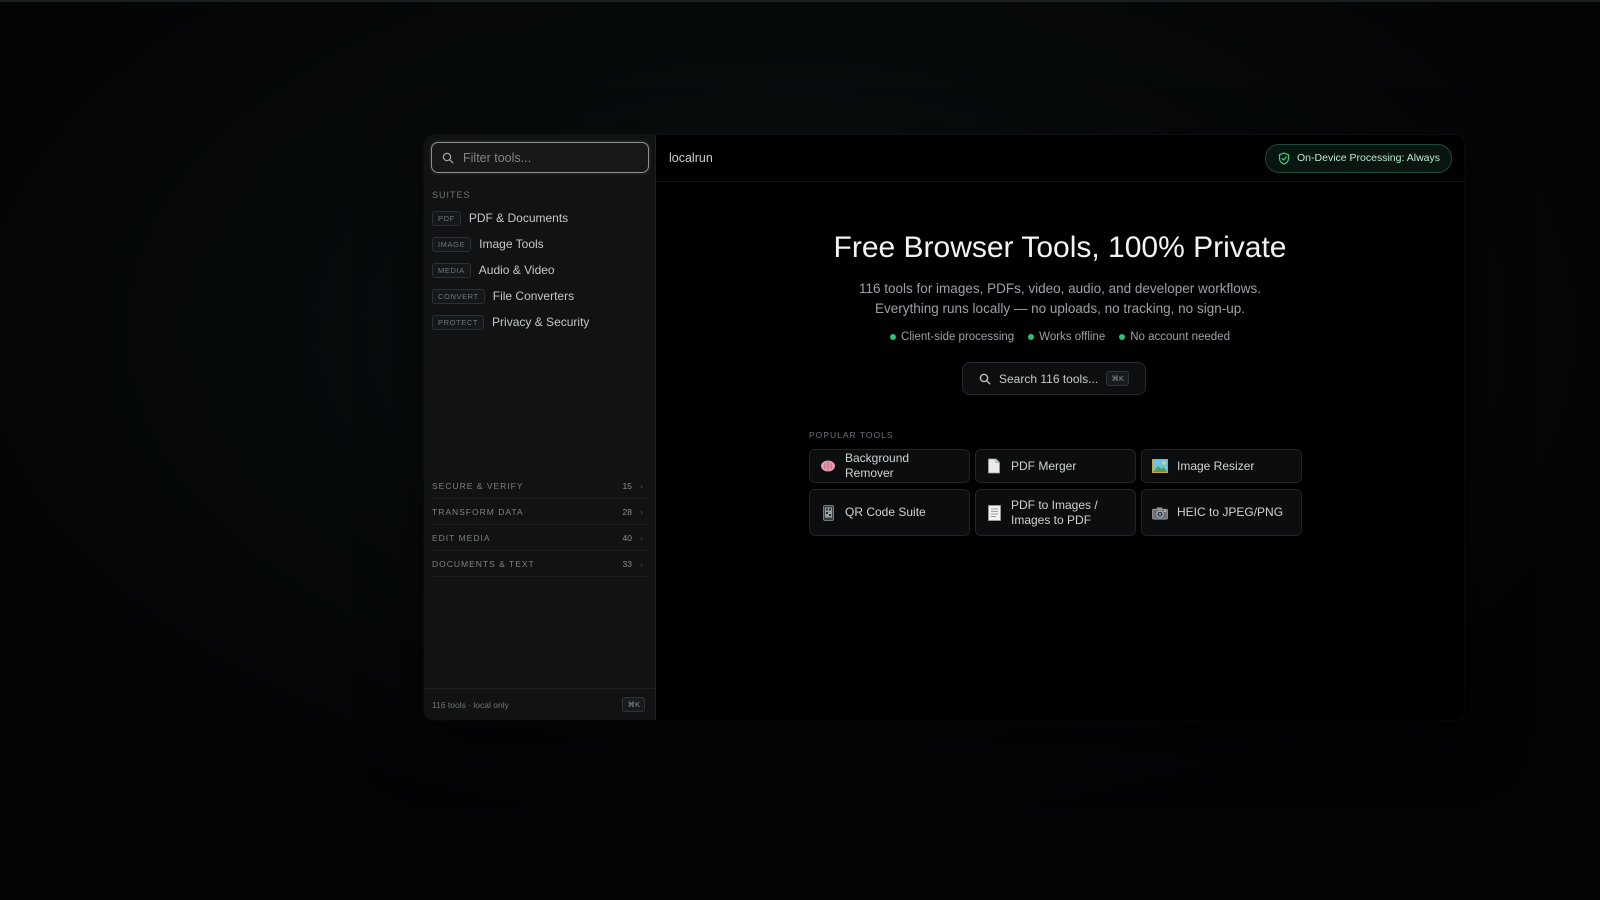  What do you see at coordinates (452, 244) in the screenshot?
I see `suite-tag: IMAGE` at bounding box center [452, 244].